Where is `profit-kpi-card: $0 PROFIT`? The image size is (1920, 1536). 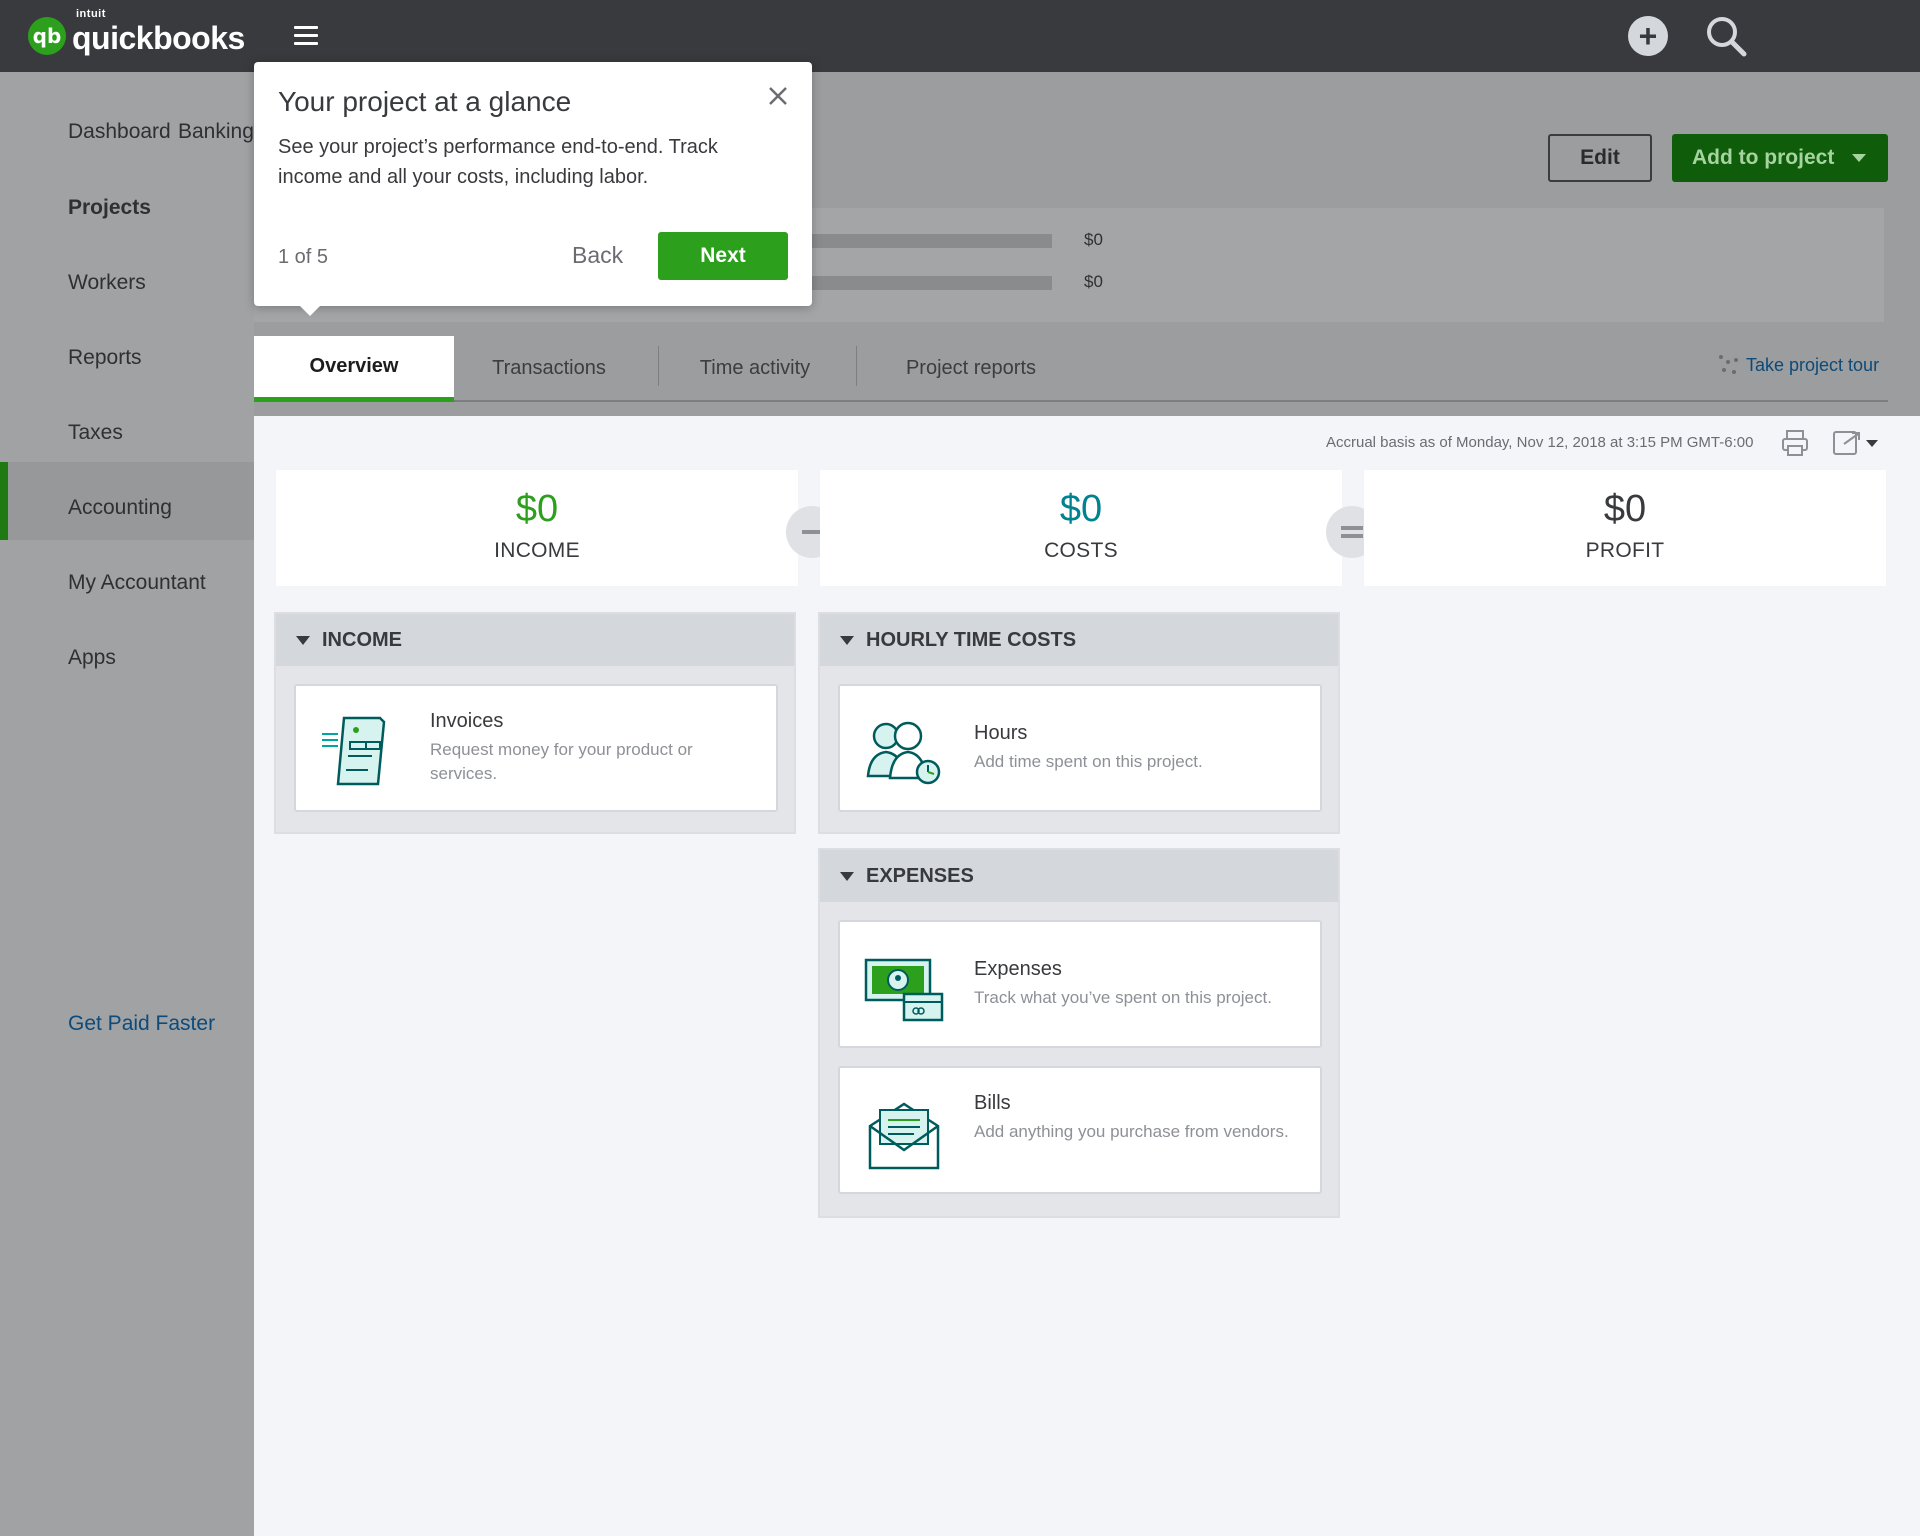
profit-kpi-card: $0 PROFIT is located at coordinates (1625, 528).